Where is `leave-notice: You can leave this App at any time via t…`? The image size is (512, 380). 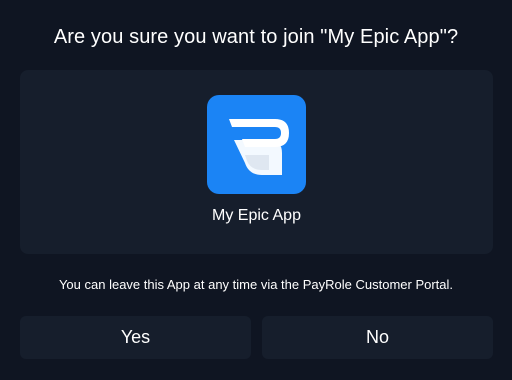 leave-notice: You can leave this App at any time via t… is located at coordinates (256, 284).